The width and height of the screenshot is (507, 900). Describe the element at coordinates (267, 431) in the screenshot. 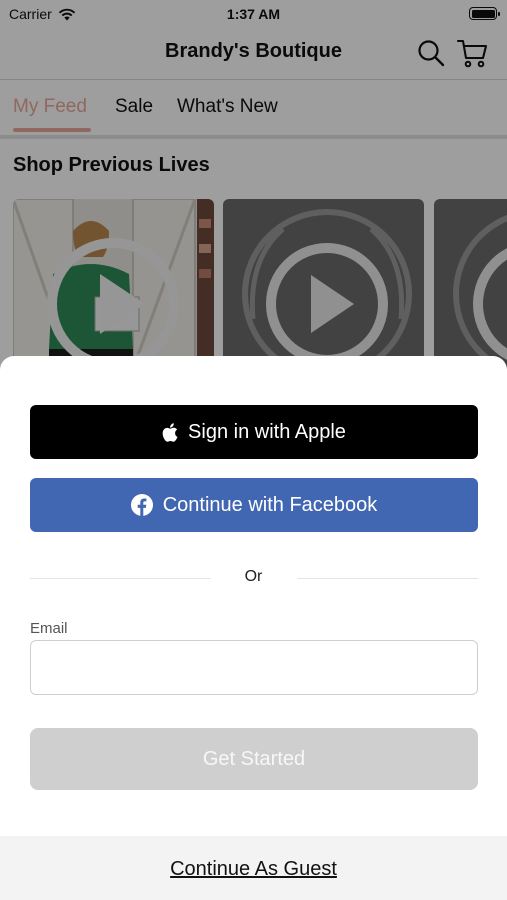

I see `apple-button-label: Sign in with Apple` at that location.